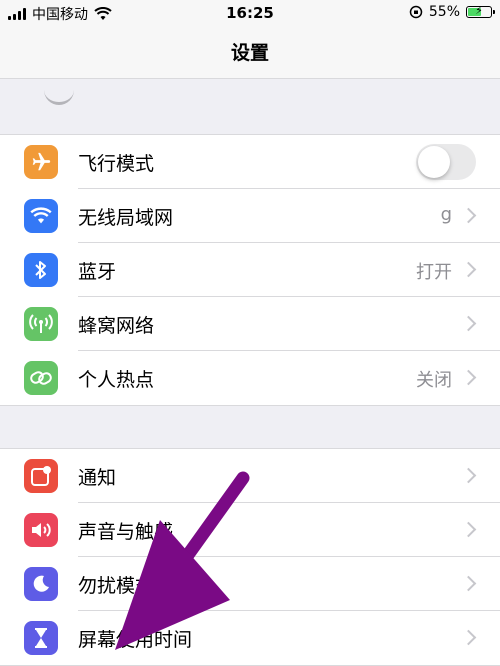 This screenshot has height=666, width=500. Describe the element at coordinates (116, 380) in the screenshot. I see `row-label: 个人热点` at that location.